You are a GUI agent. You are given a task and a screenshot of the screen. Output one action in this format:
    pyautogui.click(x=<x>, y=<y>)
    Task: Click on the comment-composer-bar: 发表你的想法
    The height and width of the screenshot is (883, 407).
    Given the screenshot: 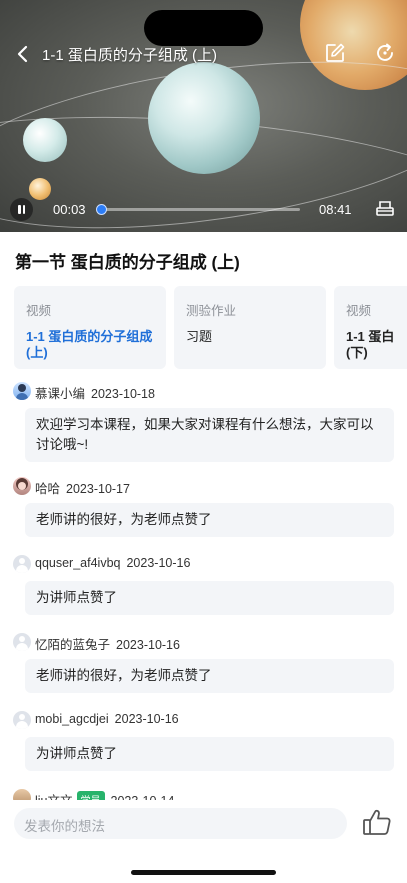 What is the action you would take?
    pyautogui.click(x=203, y=841)
    